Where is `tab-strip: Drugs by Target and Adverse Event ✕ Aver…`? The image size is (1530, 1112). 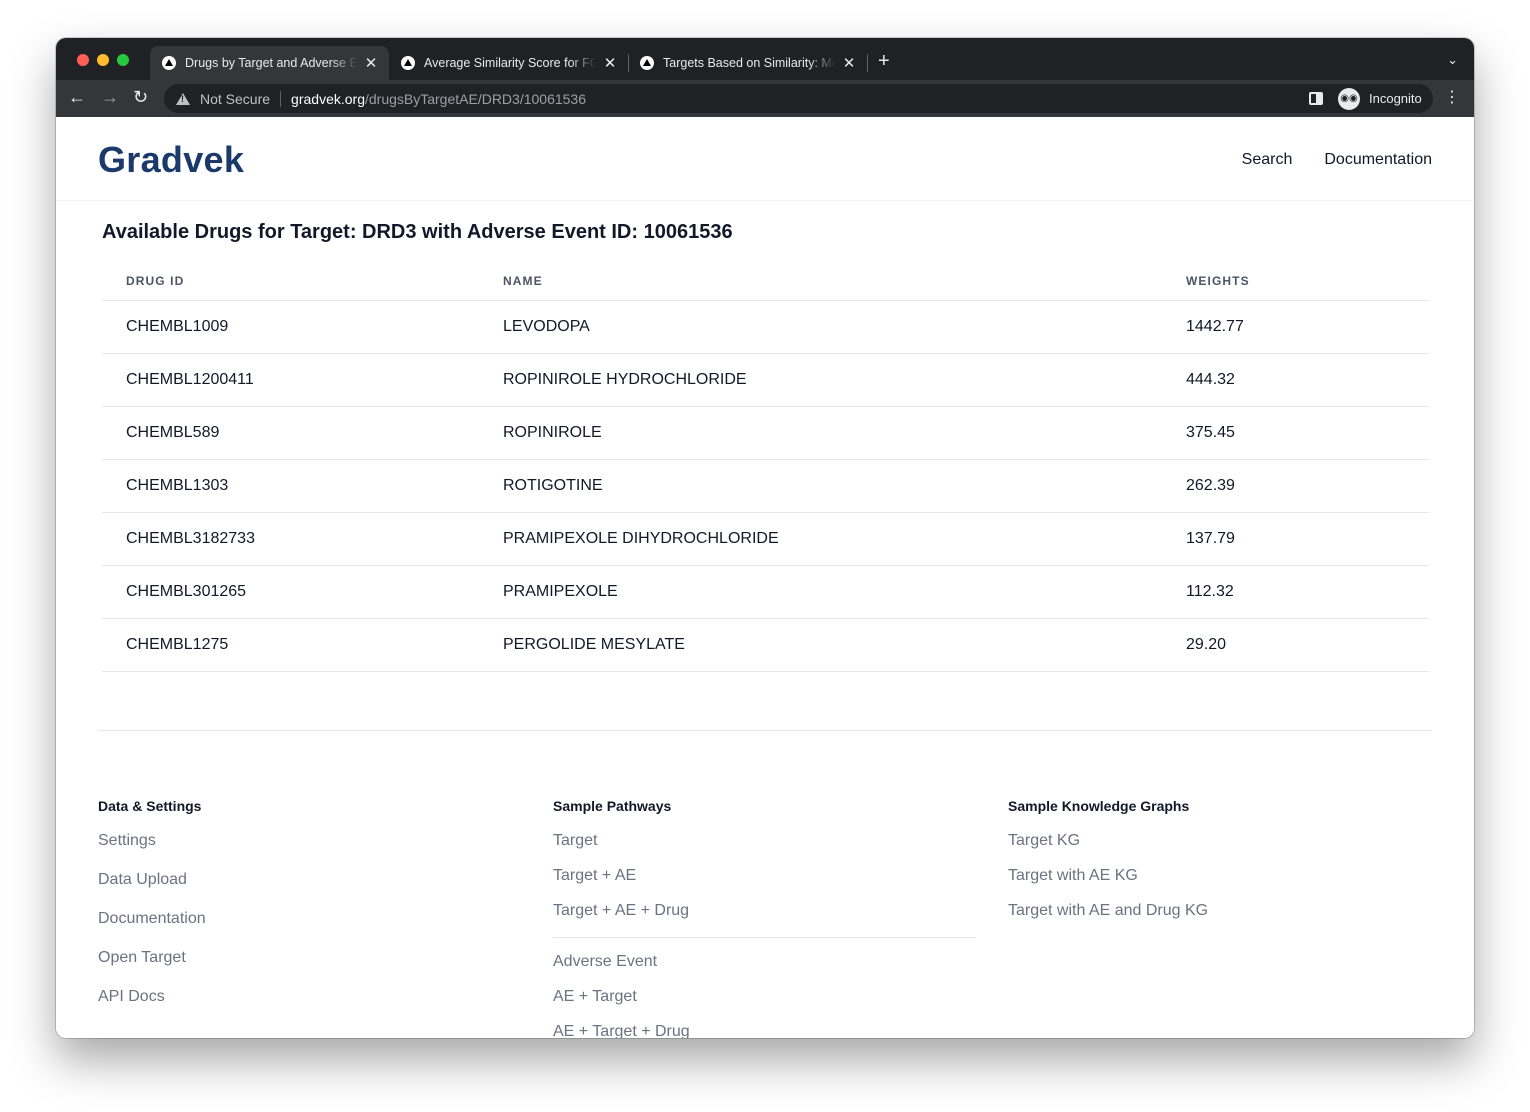 tab-strip: Drugs by Target and Adverse Event ✕ Aver… is located at coordinates (765, 59).